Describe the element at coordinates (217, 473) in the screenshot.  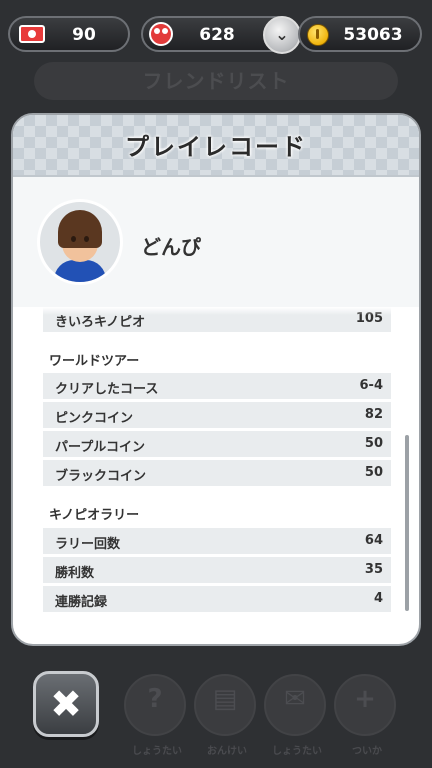
I see `record-row: ブラックコイン 50` at that location.